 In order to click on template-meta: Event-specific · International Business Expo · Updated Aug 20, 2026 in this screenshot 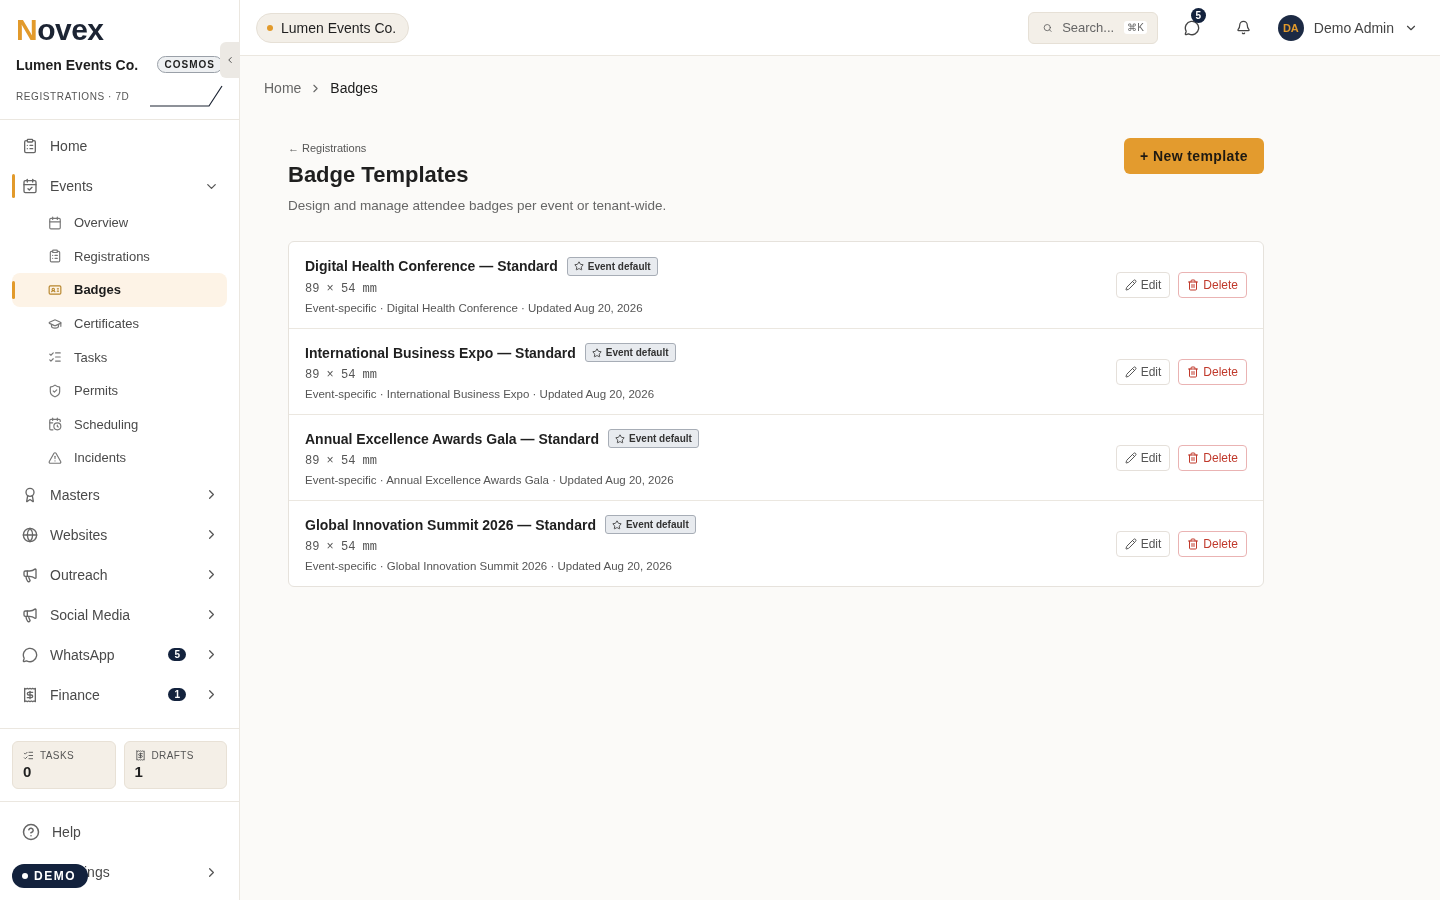, I will do `click(480, 394)`.